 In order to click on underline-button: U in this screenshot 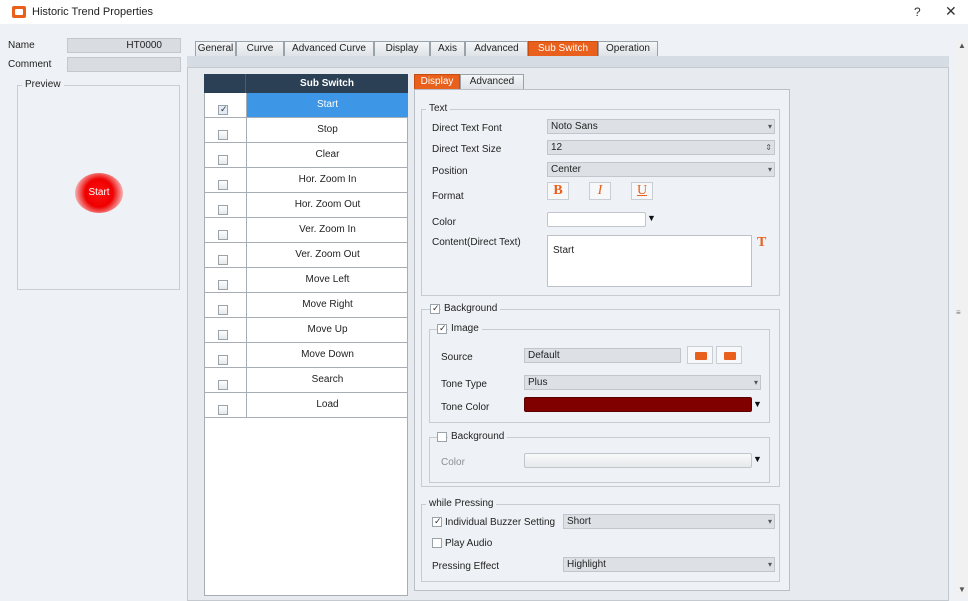, I will do `click(642, 191)`.